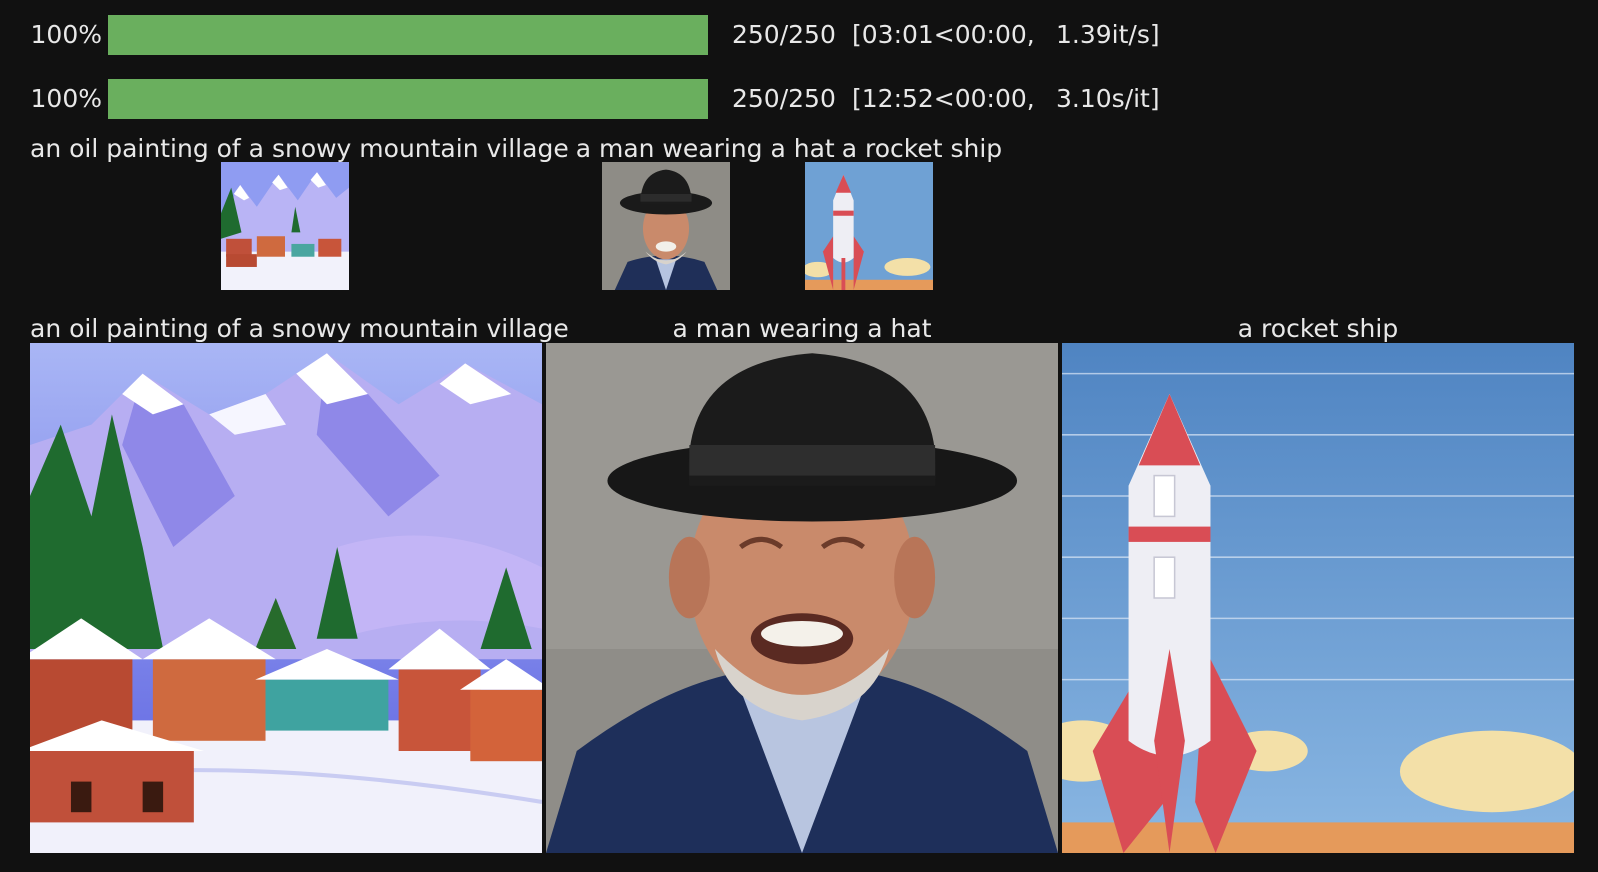 The image size is (1598, 872). I want to click on progress-bar-1: 100% 250/250 [03:01<00:00, 1.39it/s], so click(600, 35).